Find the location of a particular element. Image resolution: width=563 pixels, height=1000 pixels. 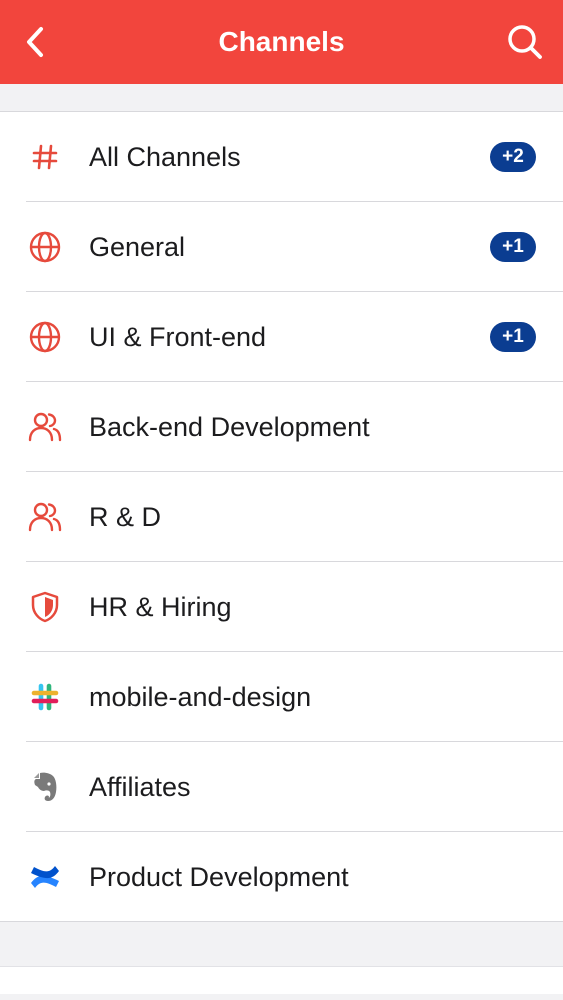

channel-label: UI & Front-end is located at coordinates (178, 336).